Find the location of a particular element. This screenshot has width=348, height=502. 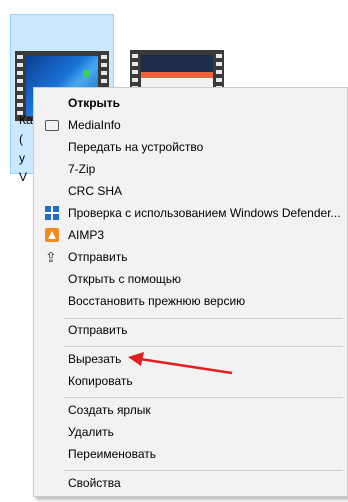

annotation-arrow-icon is located at coordinates (180, 363).